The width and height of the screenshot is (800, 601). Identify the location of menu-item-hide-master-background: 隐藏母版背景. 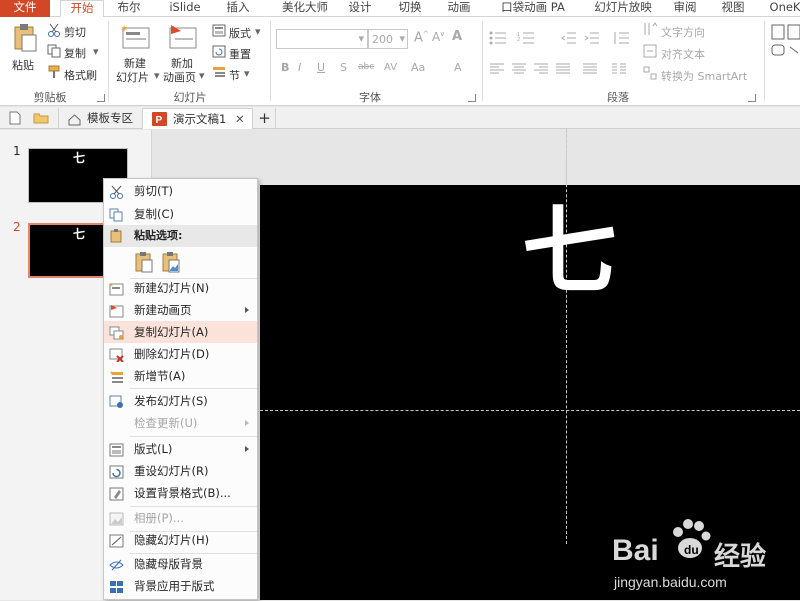
(180, 564).